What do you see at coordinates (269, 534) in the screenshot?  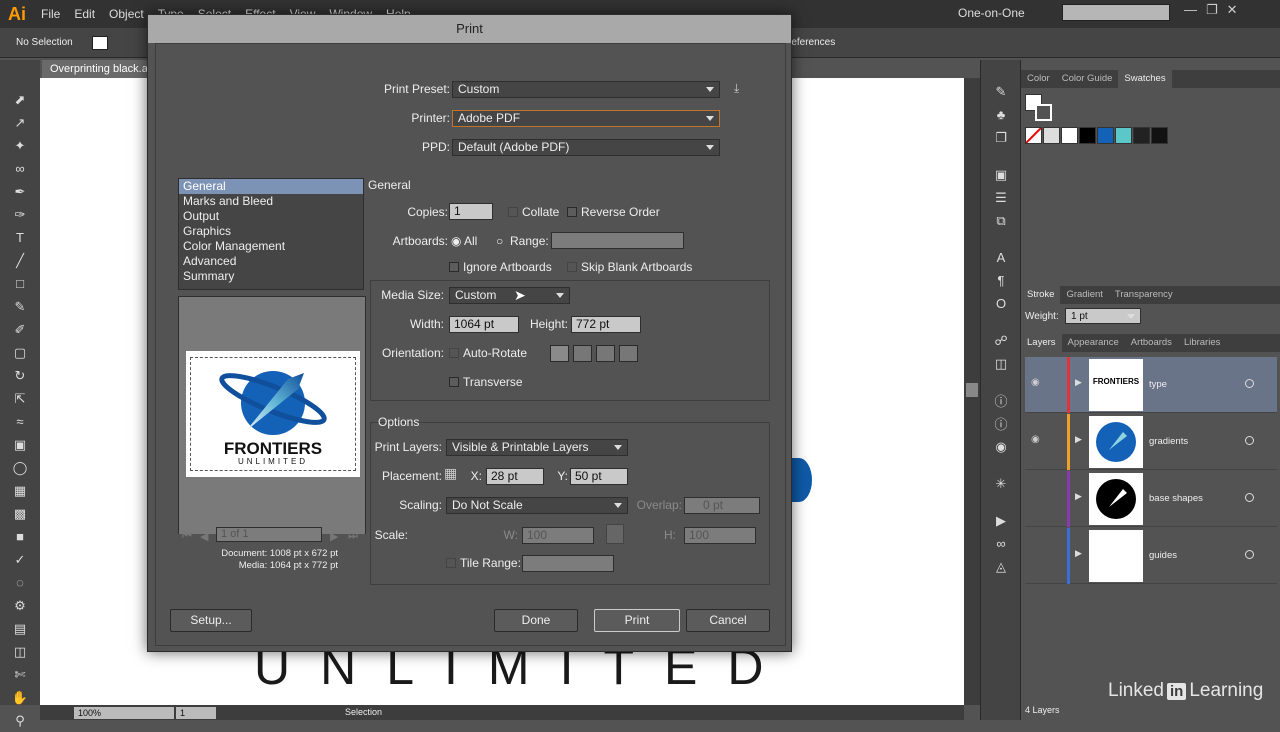 I see `page-nav-field: 1 of 1` at bounding box center [269, 534].